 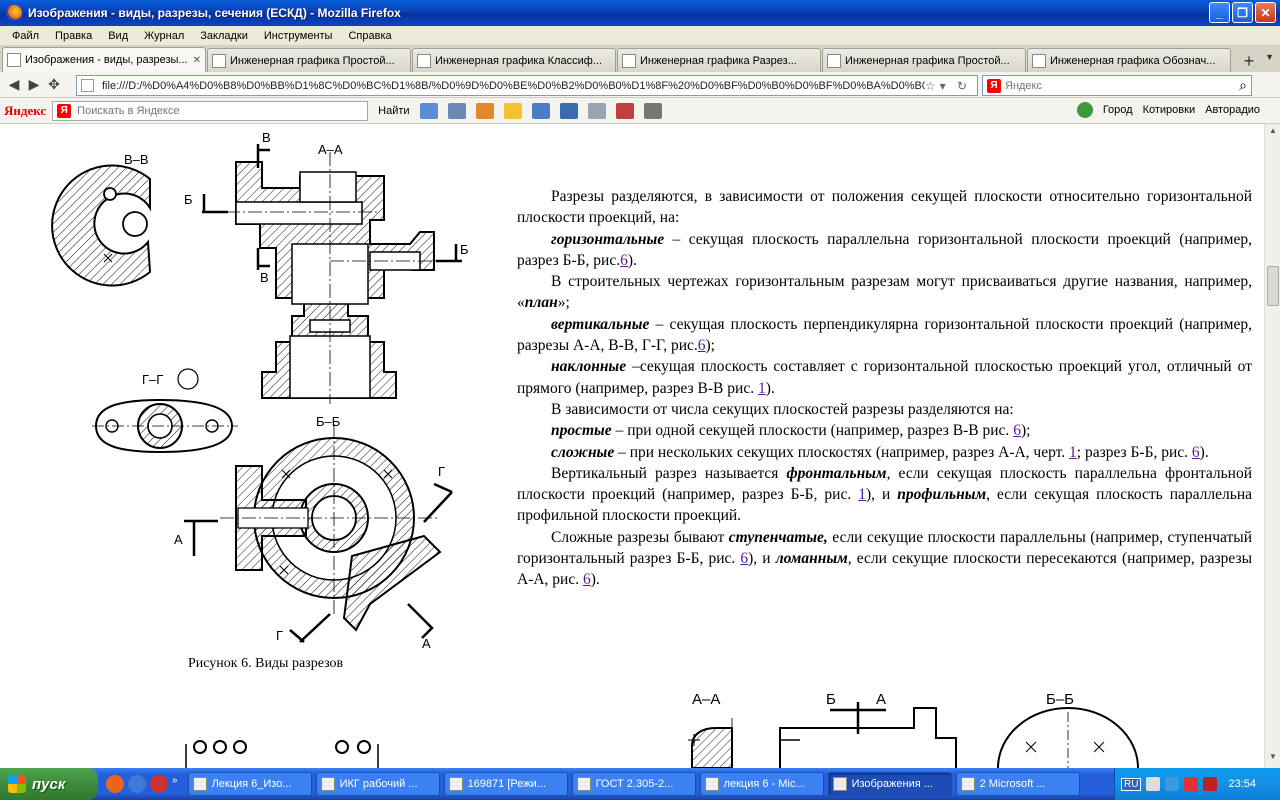 What do you see at coordinates (263, 259) in the screenshot?
I see `cut-mark-v` at bounding box center [263, 259].